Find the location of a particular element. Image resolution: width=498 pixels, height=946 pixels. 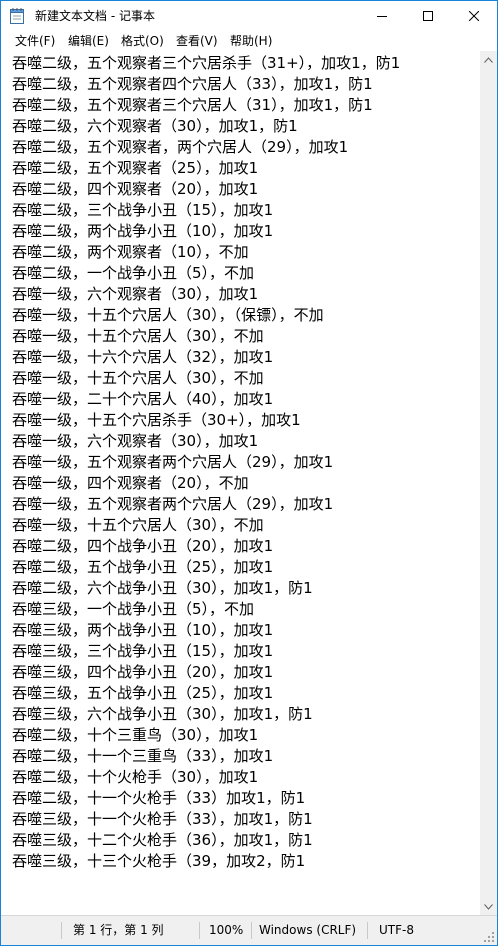

close-button is located at coordinates (474, 16).